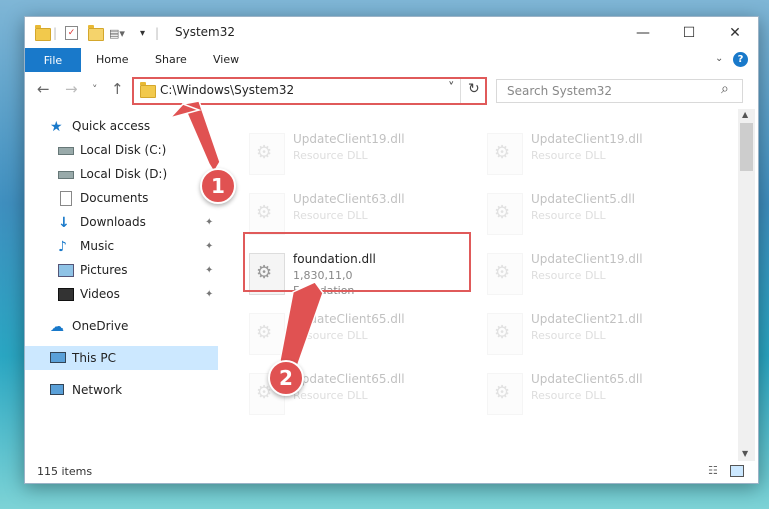 Image resolution: width=769 pixels, height=509 pixels. What do you see at coordinates (218, 186) in the screenshot?
I see `step-marker-1: 1` at bounding box center [218, 186].